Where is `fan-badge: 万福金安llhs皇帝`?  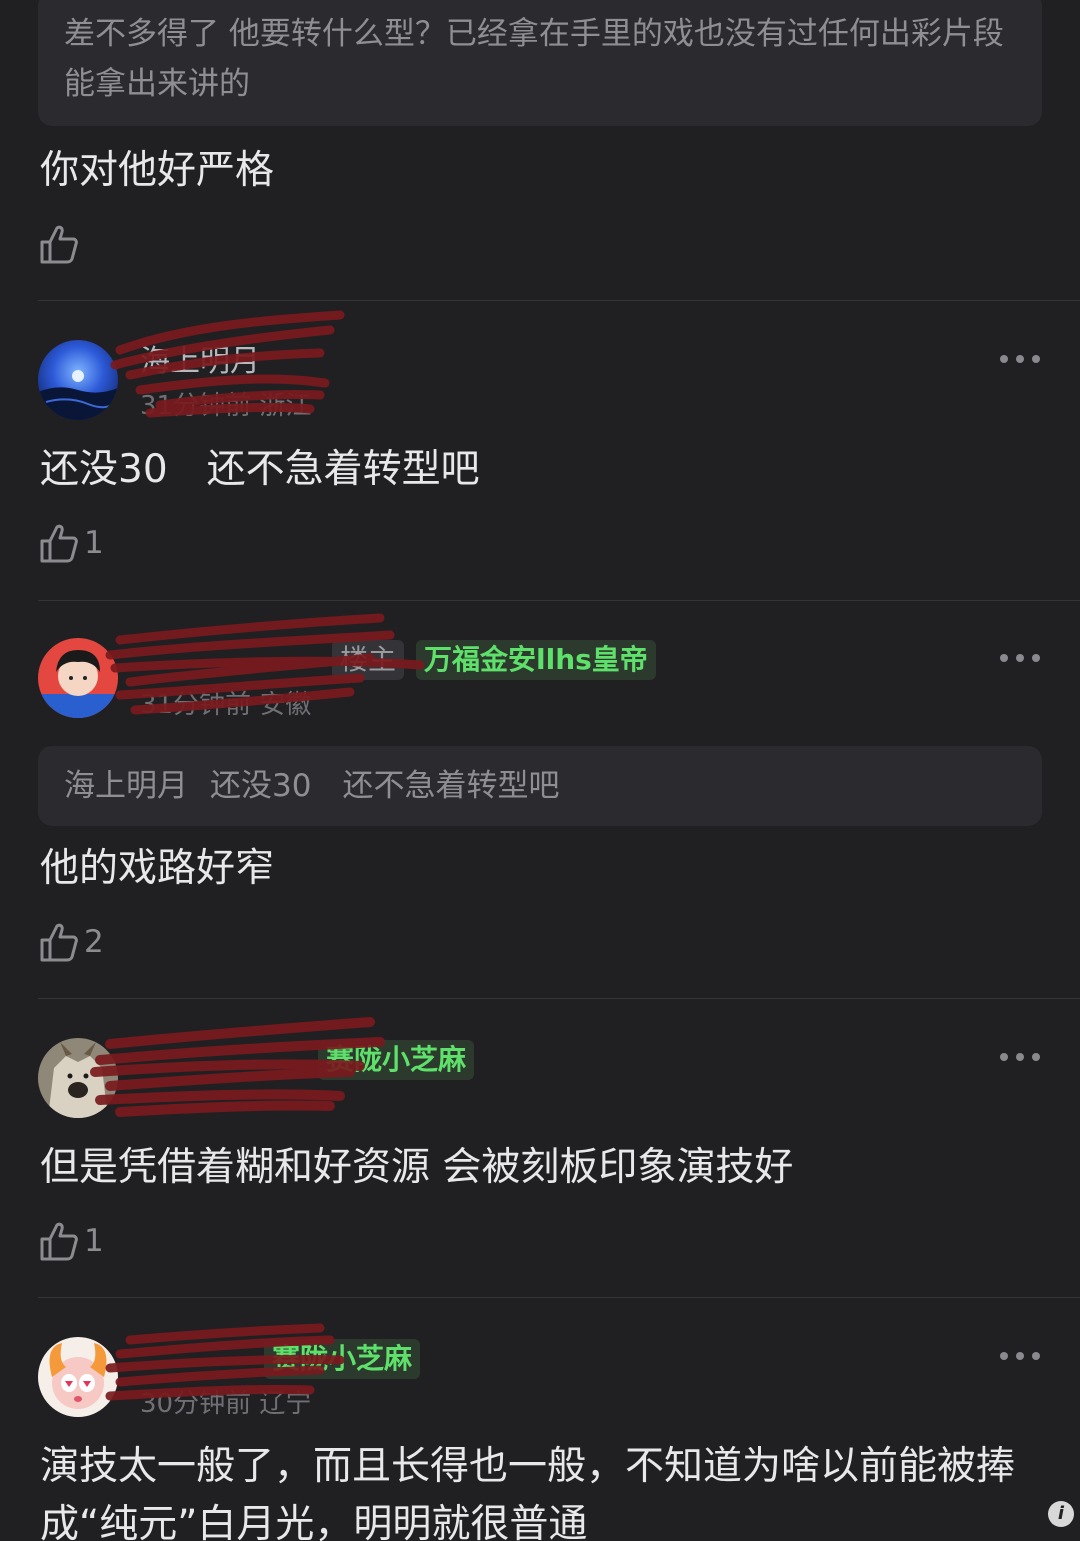 fan-badge: 万福金安llhs皇帝 is located at coordinates (536, 660).